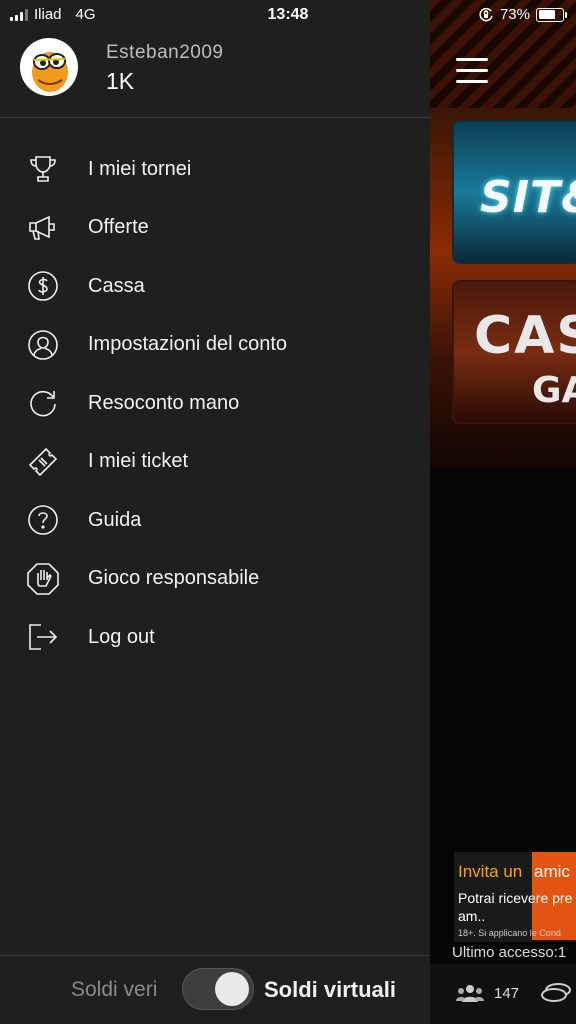 This screenshot has height=1024, width=576. Describe the element at coordinates (215, 637) in the screenshot. I see `menu-item-logout: Log out` at that location.